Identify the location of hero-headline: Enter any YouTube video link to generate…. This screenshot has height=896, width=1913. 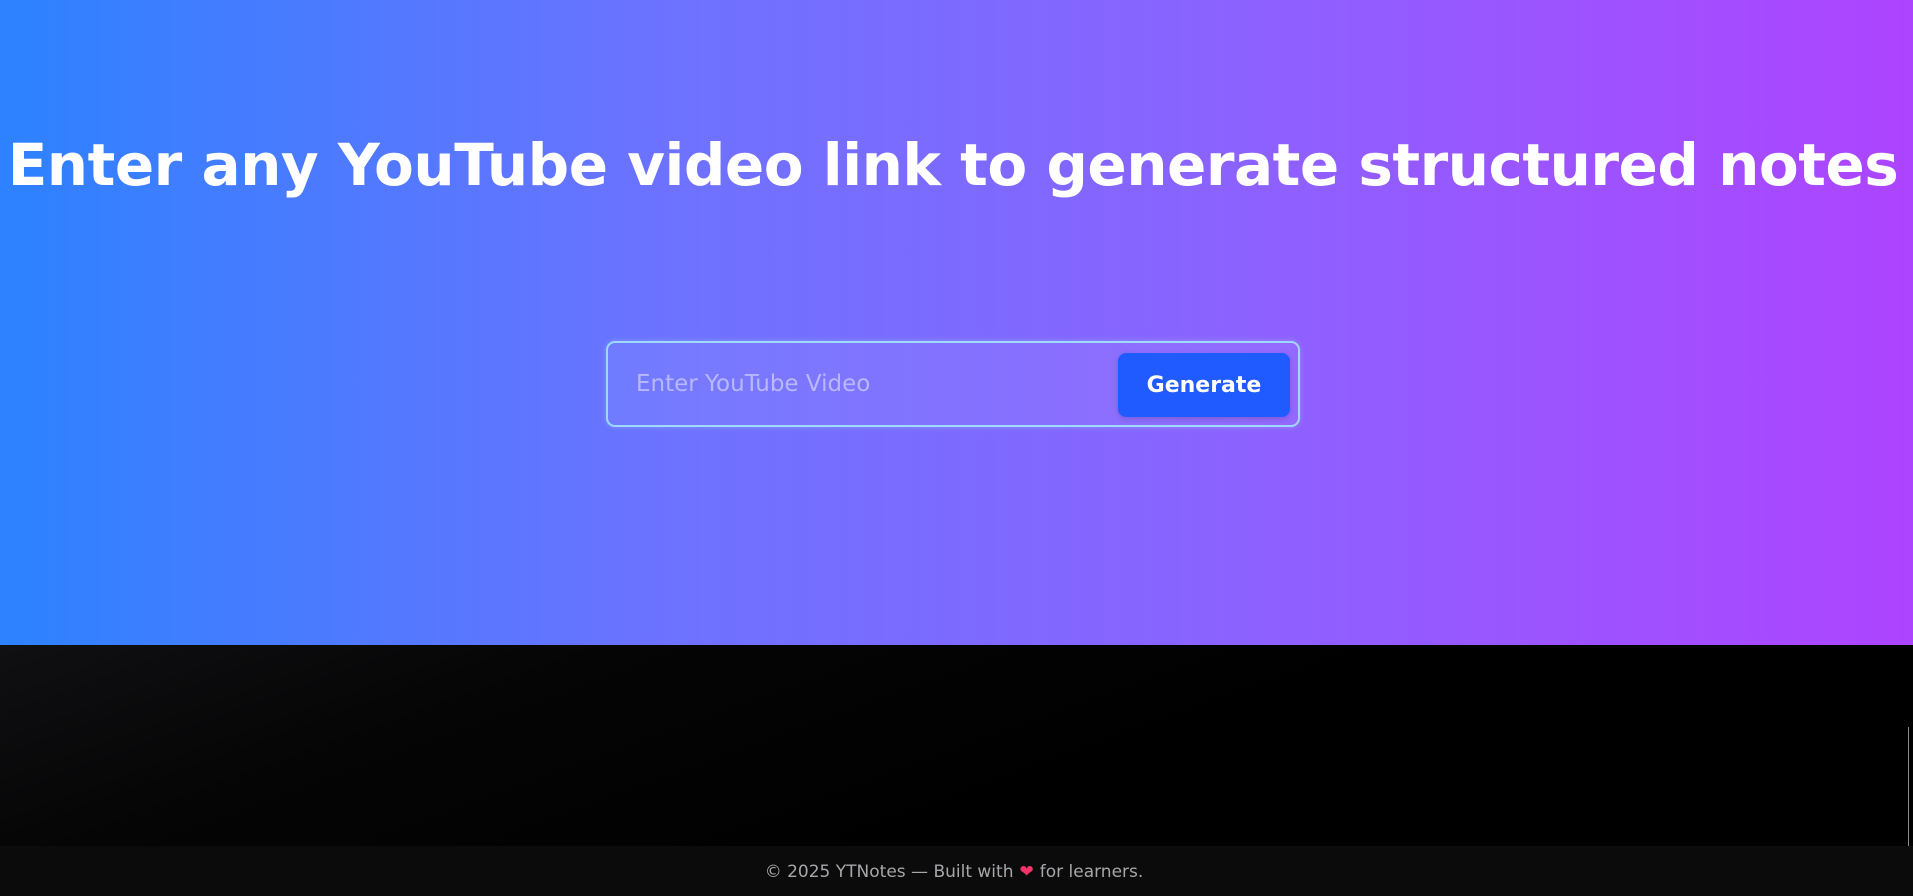
(953, 165).